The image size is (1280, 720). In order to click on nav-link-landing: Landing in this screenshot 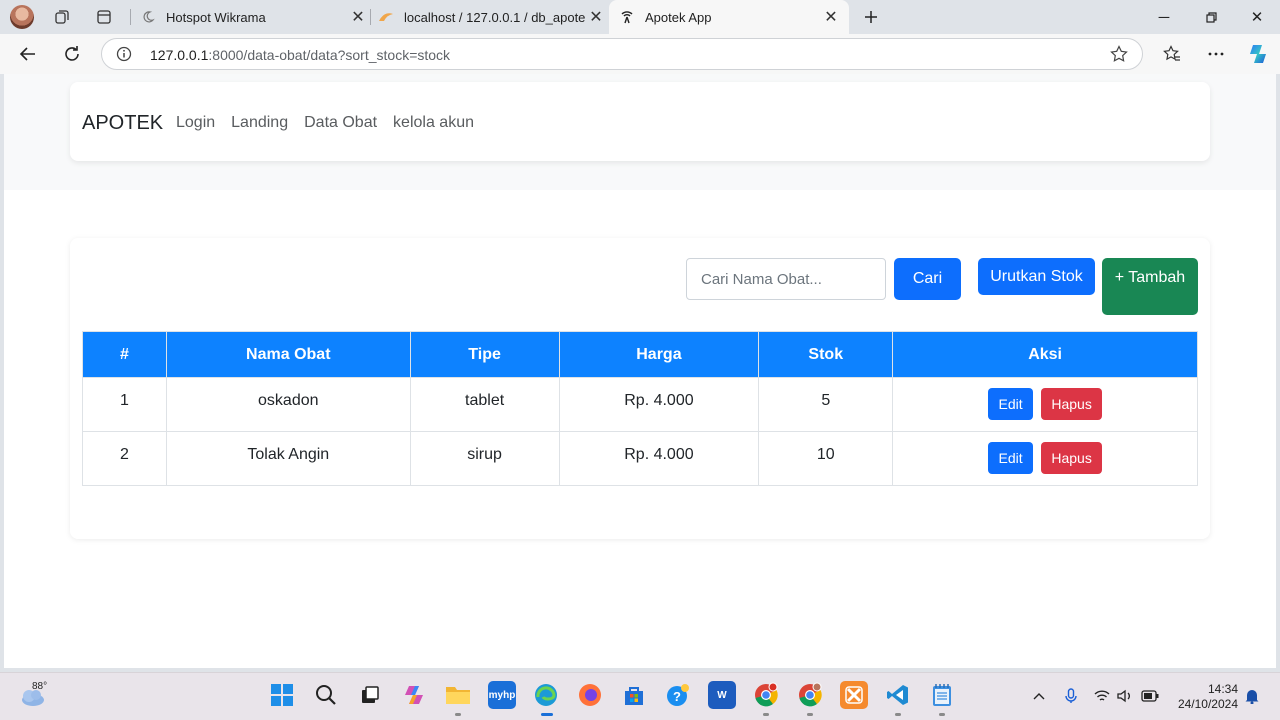, I will do `click(259, 123)`.